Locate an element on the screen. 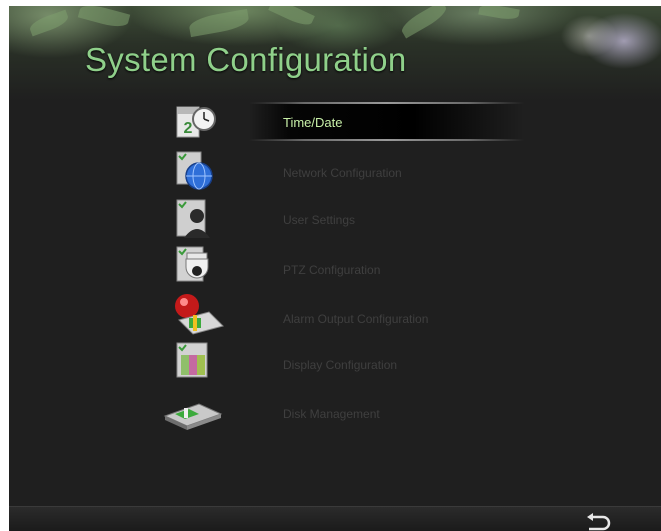 The height and width of the screenshot is (531, 661). menu-item-disk-management: Disk Management is located at coordinates (335, 409).